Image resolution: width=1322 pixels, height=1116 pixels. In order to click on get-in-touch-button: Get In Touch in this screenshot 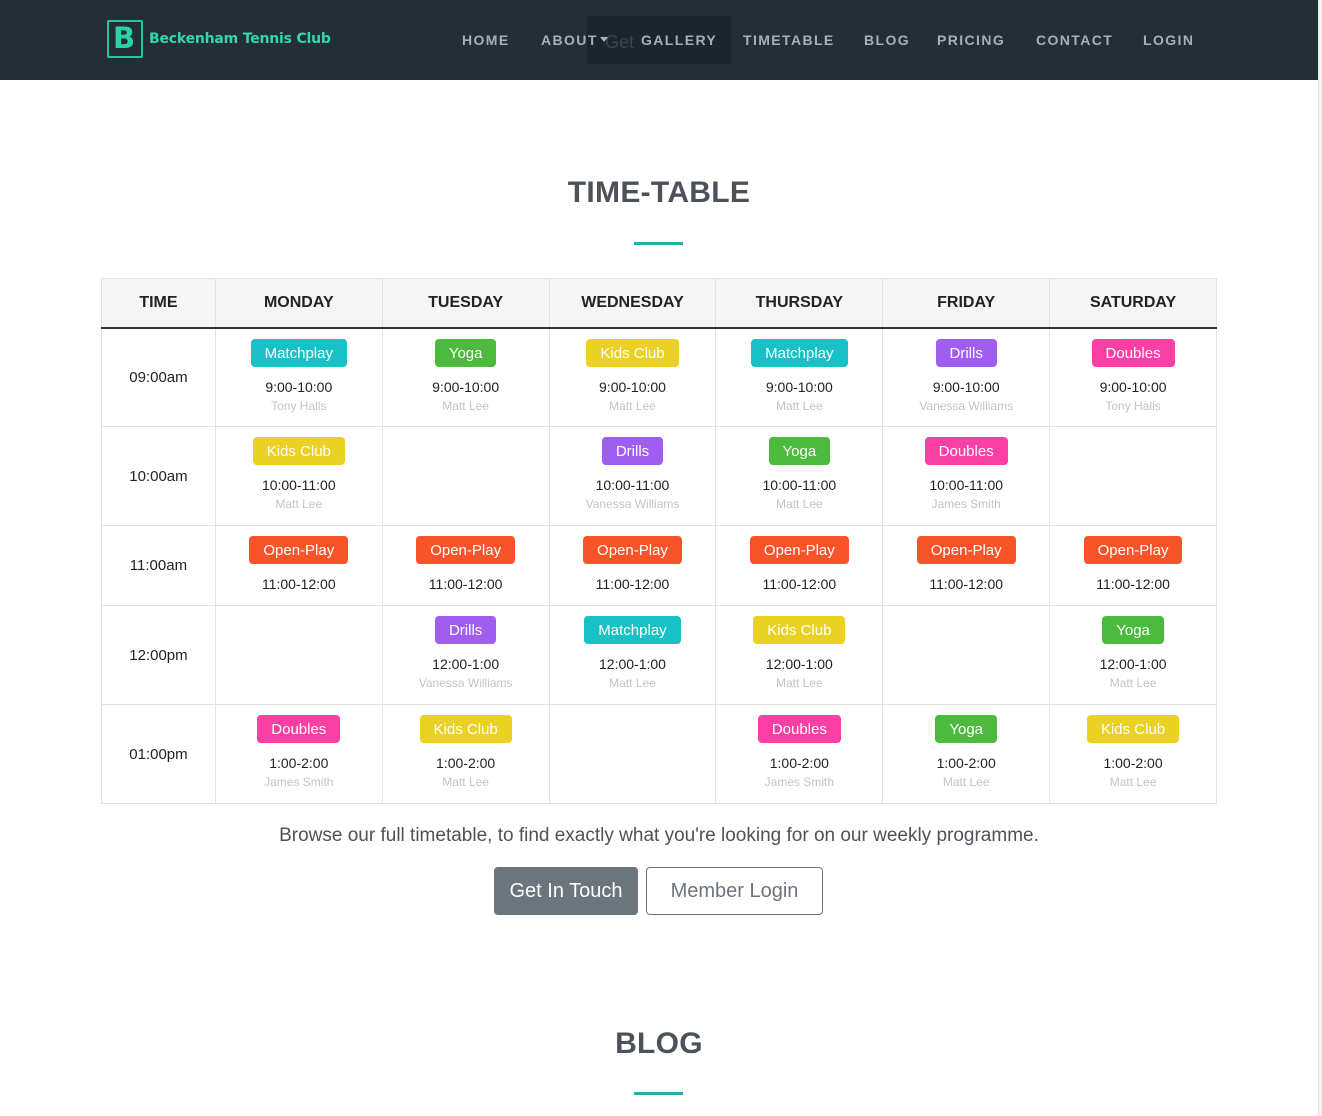, I will do `click(566, 891)`.